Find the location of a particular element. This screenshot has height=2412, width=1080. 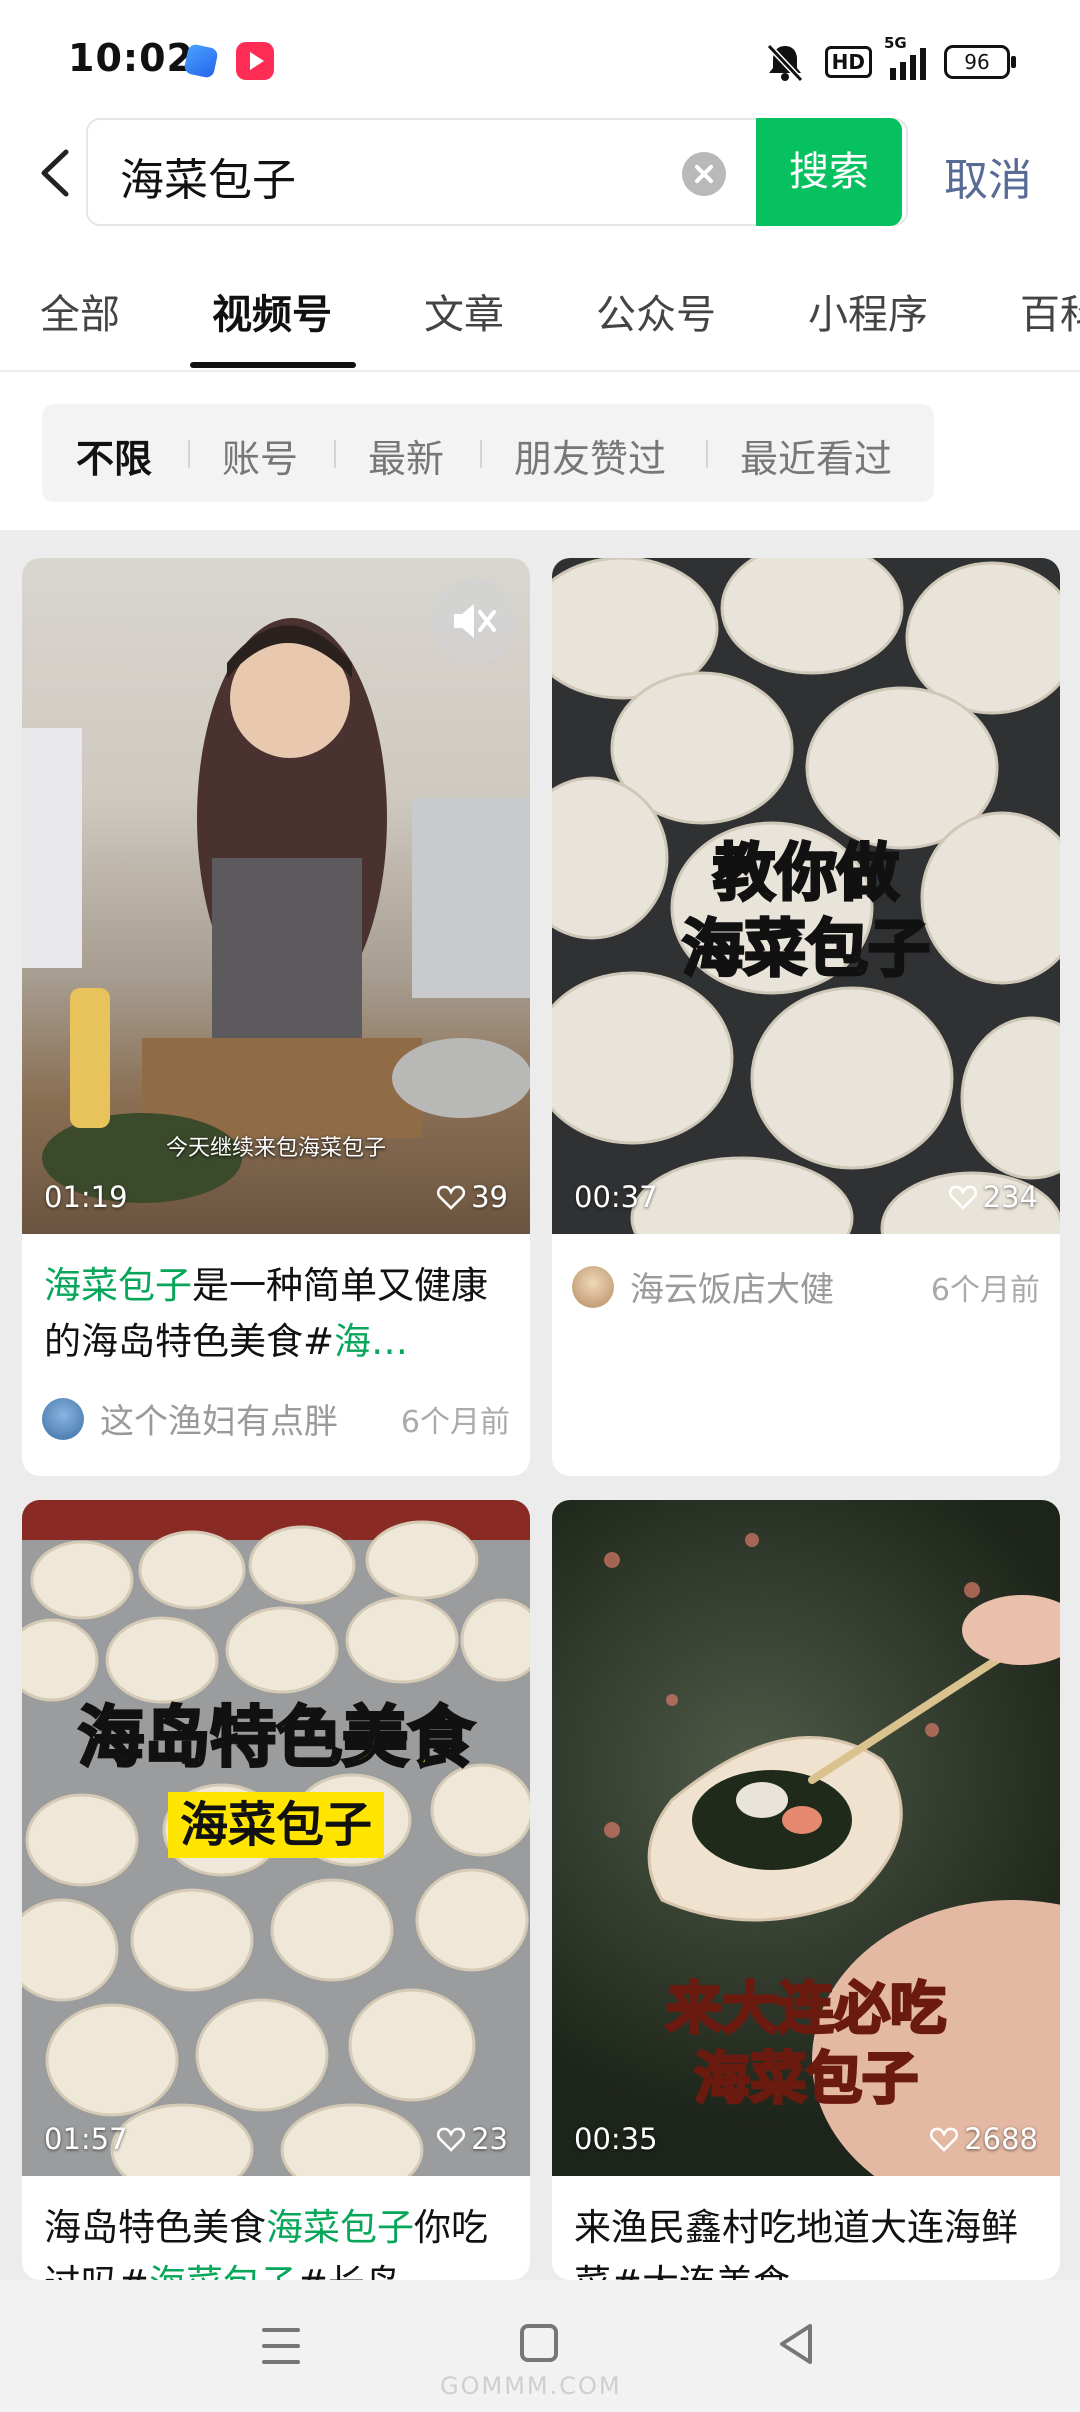

video-likes: 234 is located at coordinates (993, 1197).